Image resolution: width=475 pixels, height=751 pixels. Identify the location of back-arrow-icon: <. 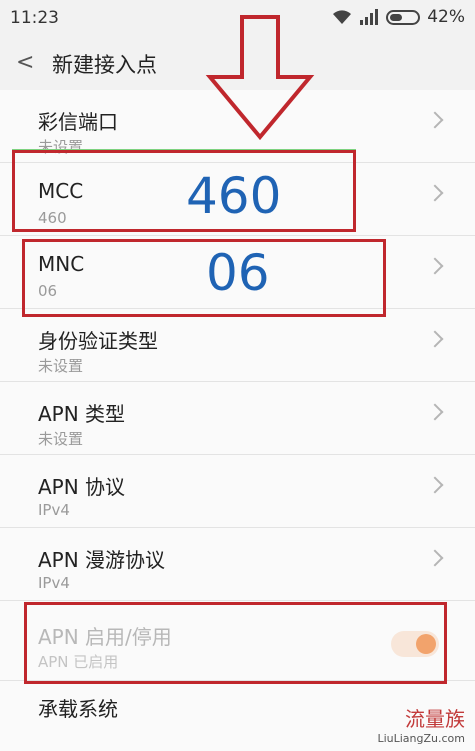
(25, 62).